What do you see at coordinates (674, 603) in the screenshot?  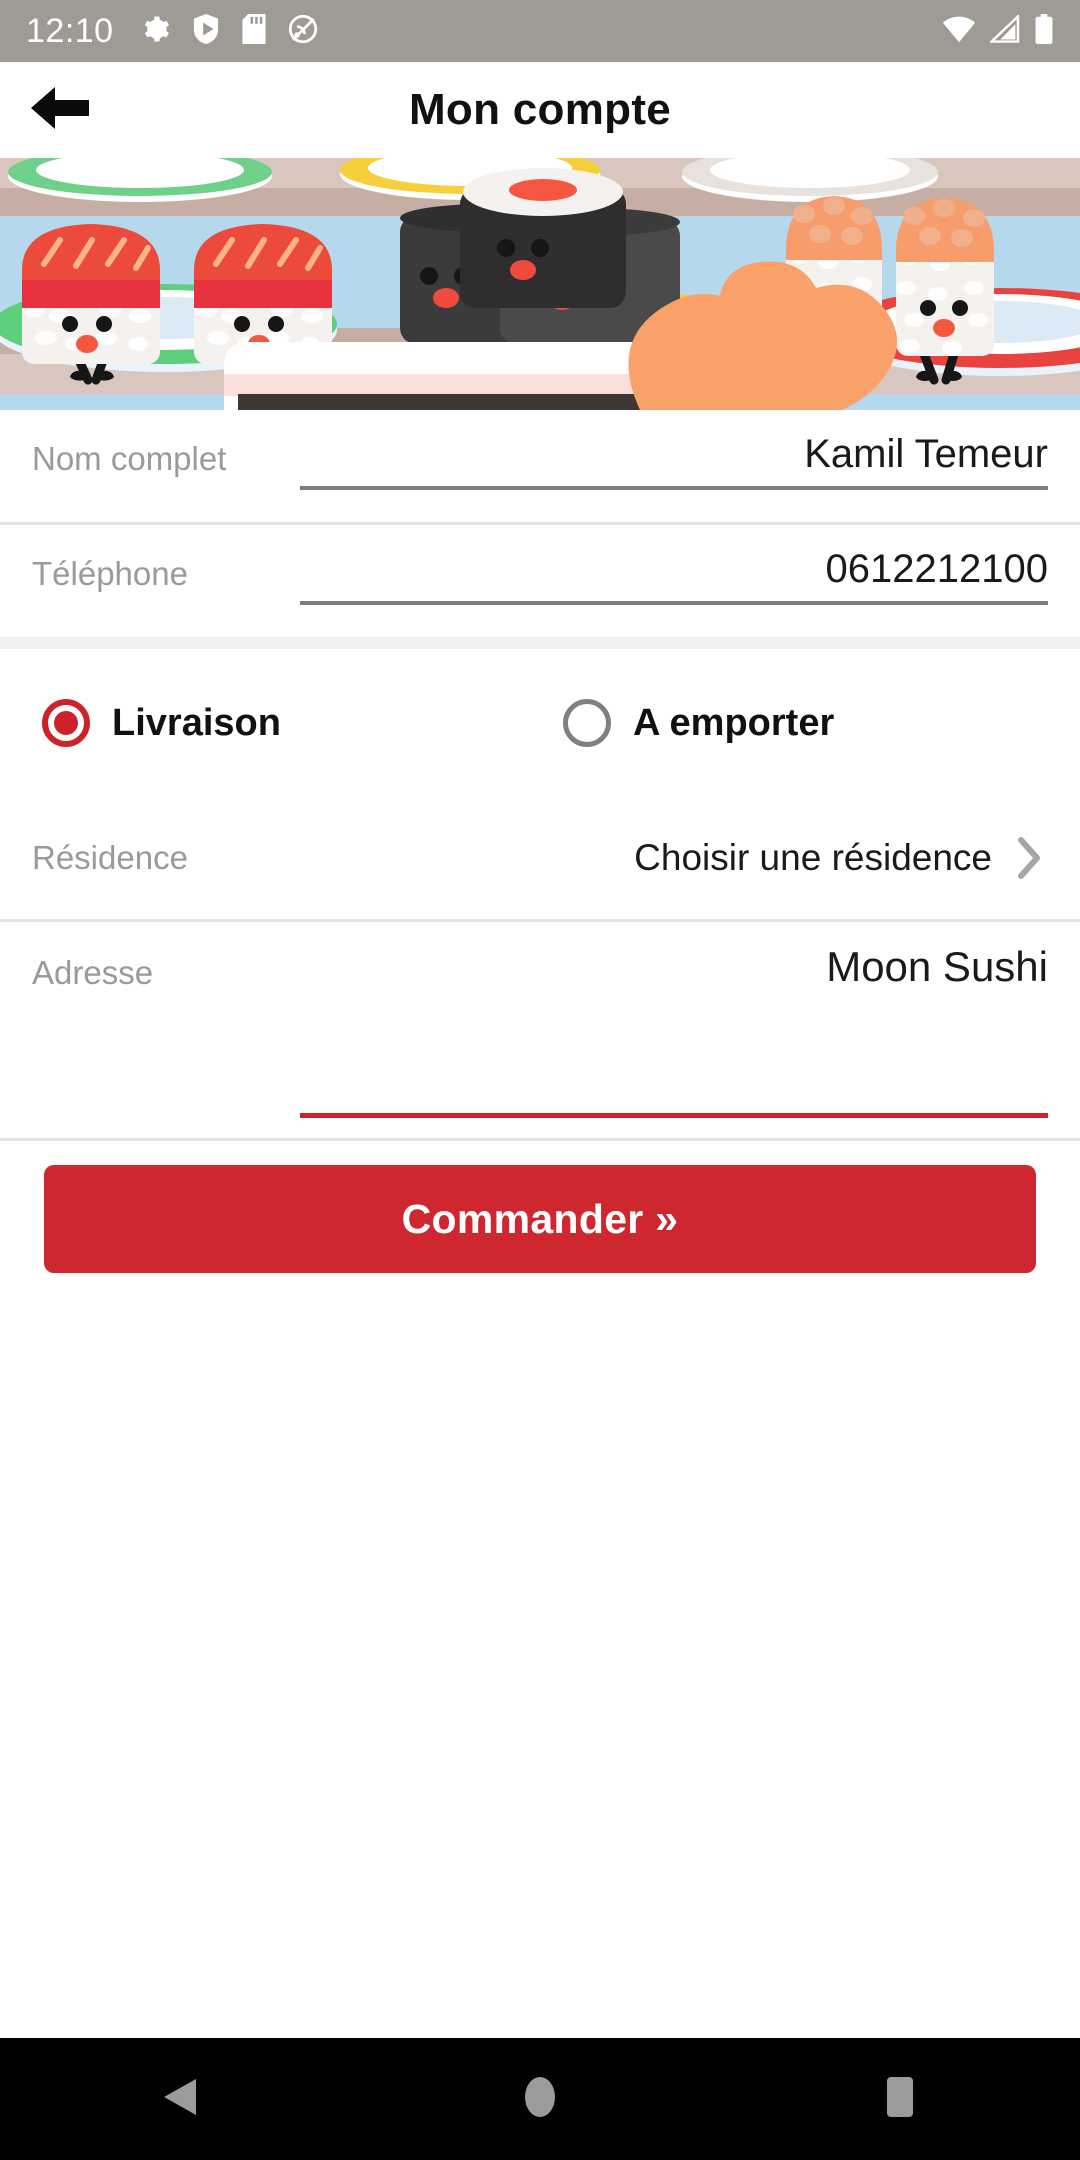 I see `phone-underline` at bounding box center [674, 603].